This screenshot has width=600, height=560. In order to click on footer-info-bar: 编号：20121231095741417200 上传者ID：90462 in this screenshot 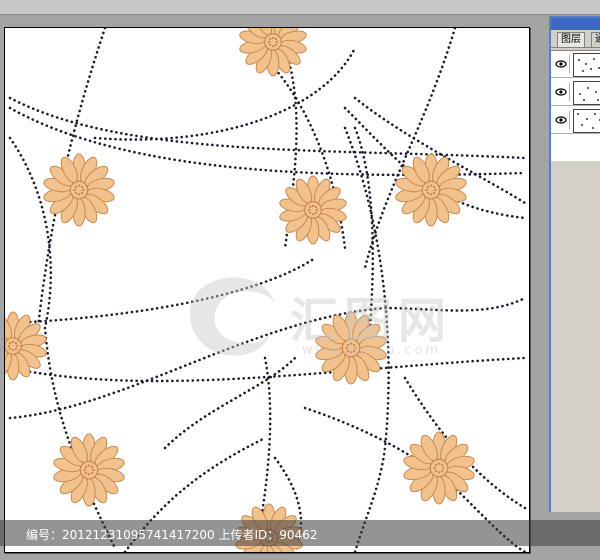, I will do `click(300, 533)`.